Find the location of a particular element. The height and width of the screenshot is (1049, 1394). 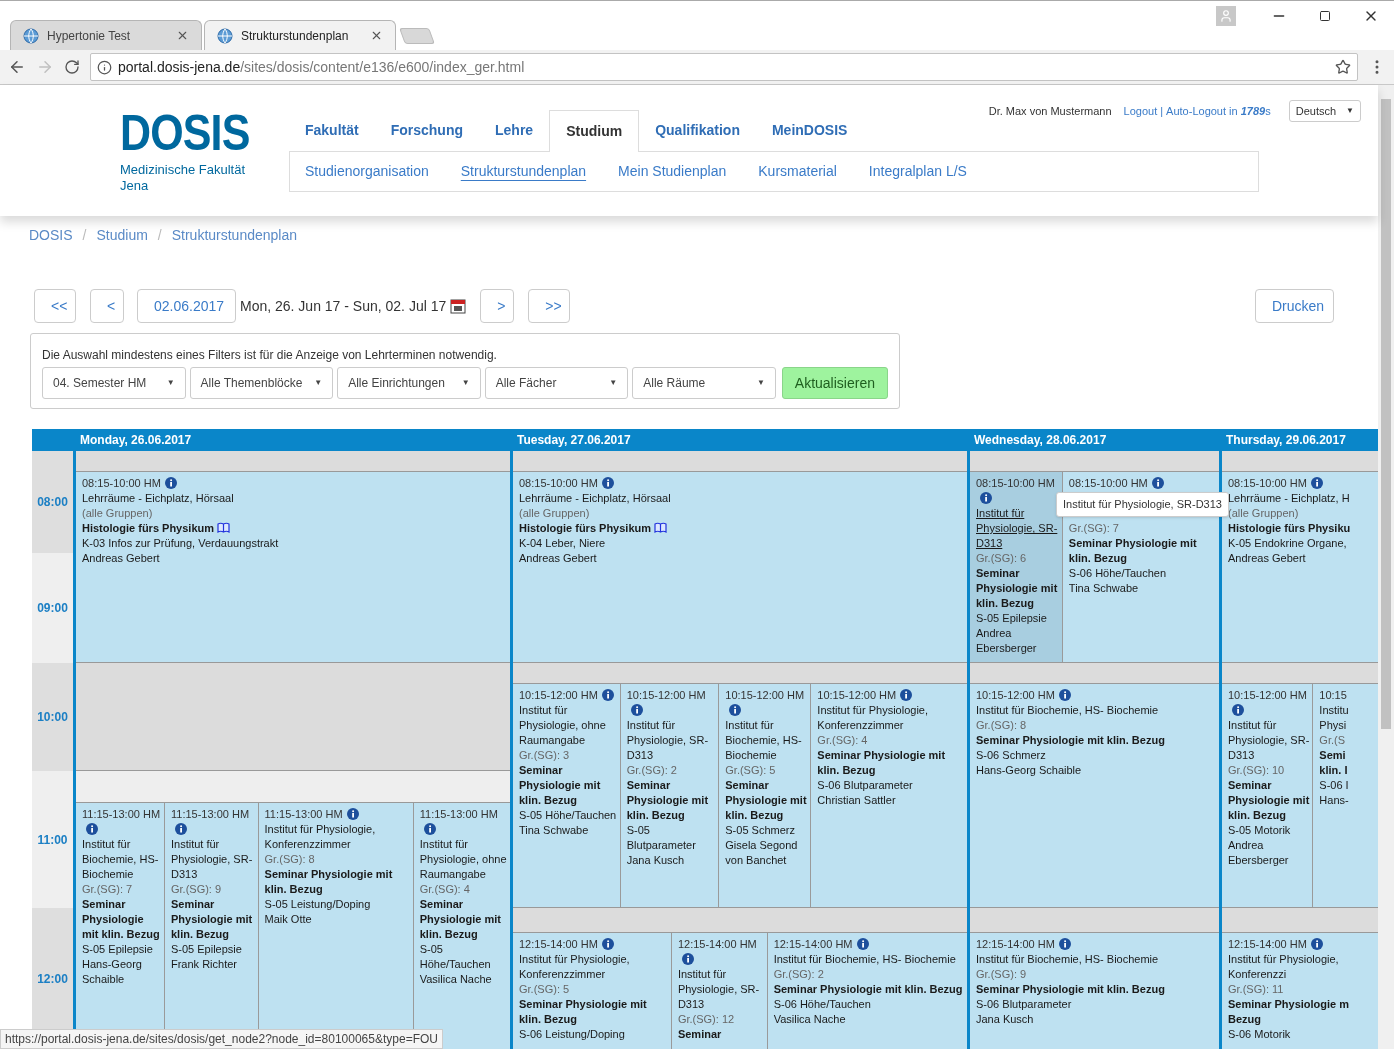

event-lecturer: Hans-Georg Schaible is located at coordinates (112, 972).